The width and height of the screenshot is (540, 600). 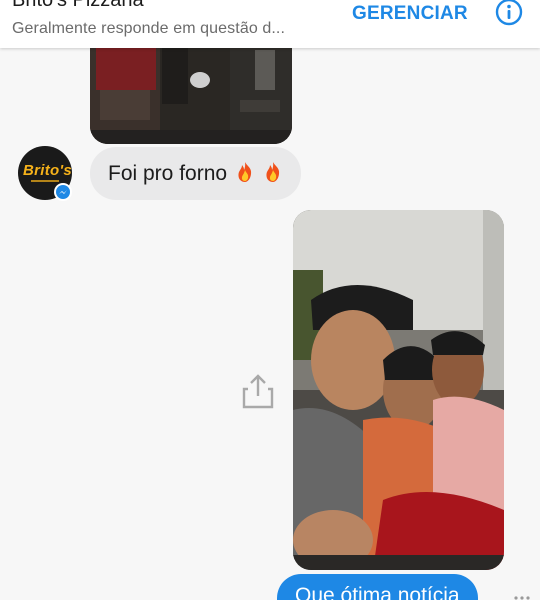 I want to click on incoming-message-bubble: Foi pro forno, so click(x=195, y=173).